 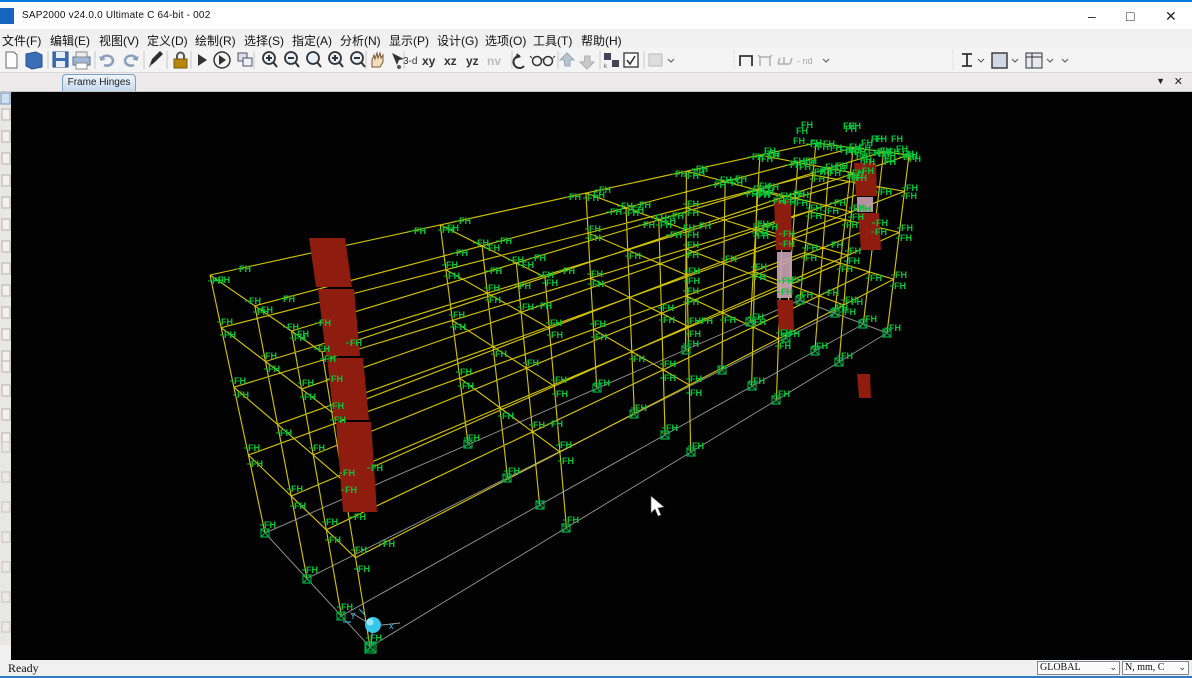 I want to click on svg-text: 3-d, so click(x=410, y=61).